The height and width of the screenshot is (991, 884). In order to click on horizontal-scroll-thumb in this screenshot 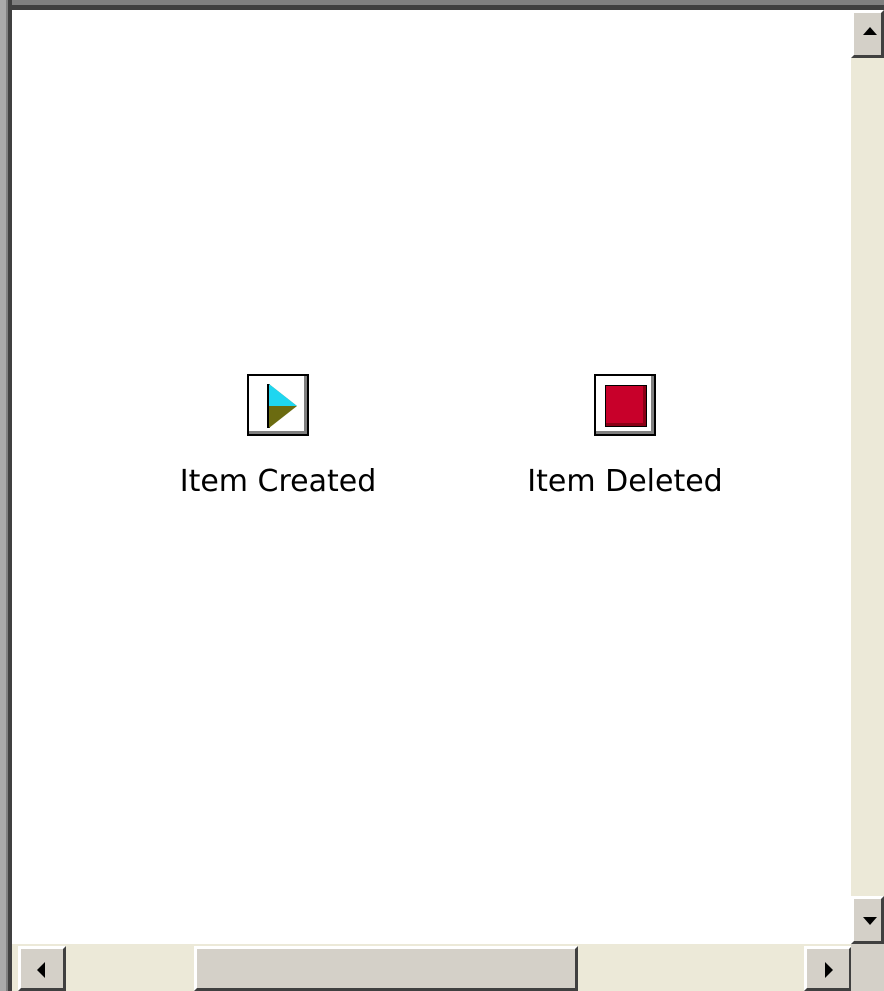, I will do `click(386, 968)`.